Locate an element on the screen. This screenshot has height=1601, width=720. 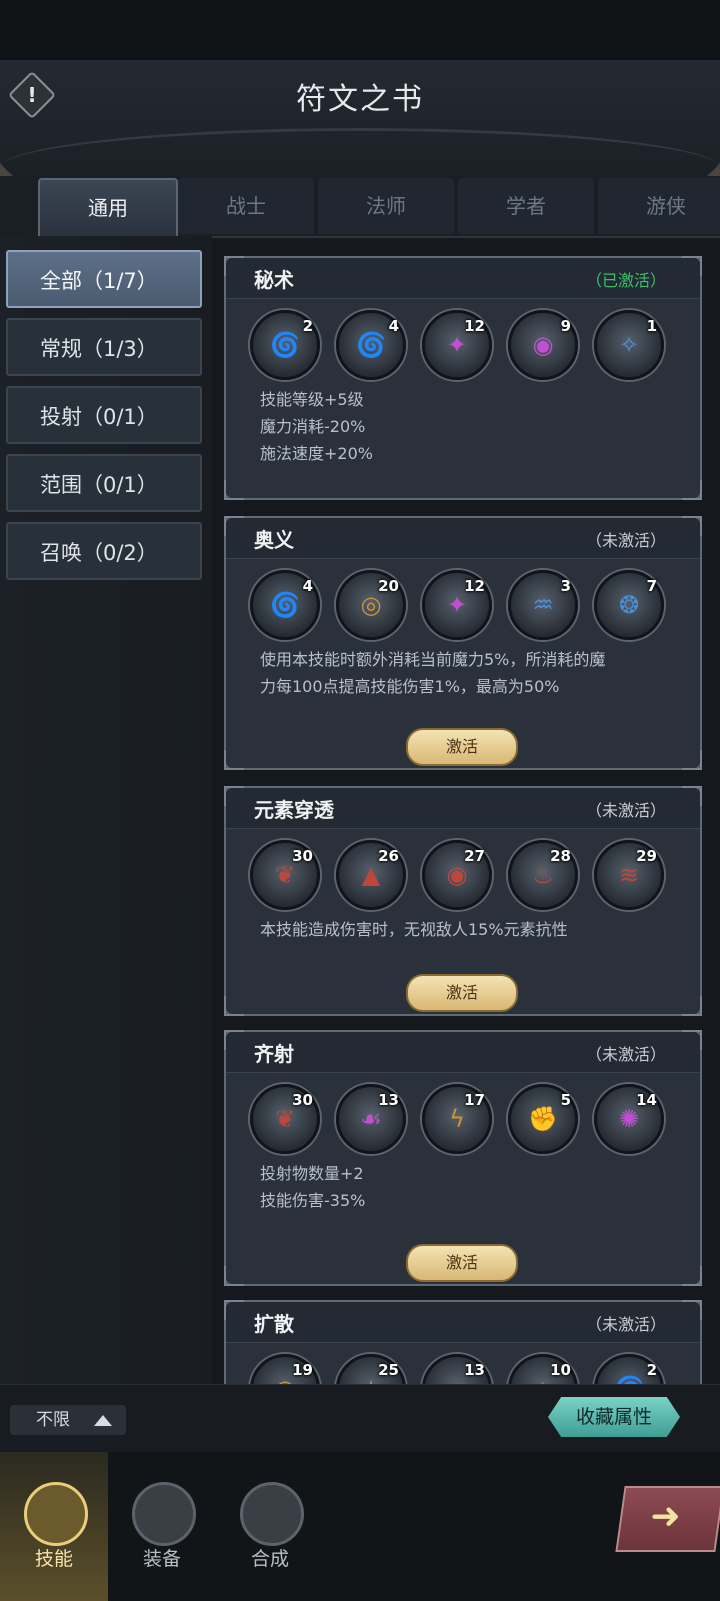
rune-slot: ◉ 27 is located at coordinates (457, 875).